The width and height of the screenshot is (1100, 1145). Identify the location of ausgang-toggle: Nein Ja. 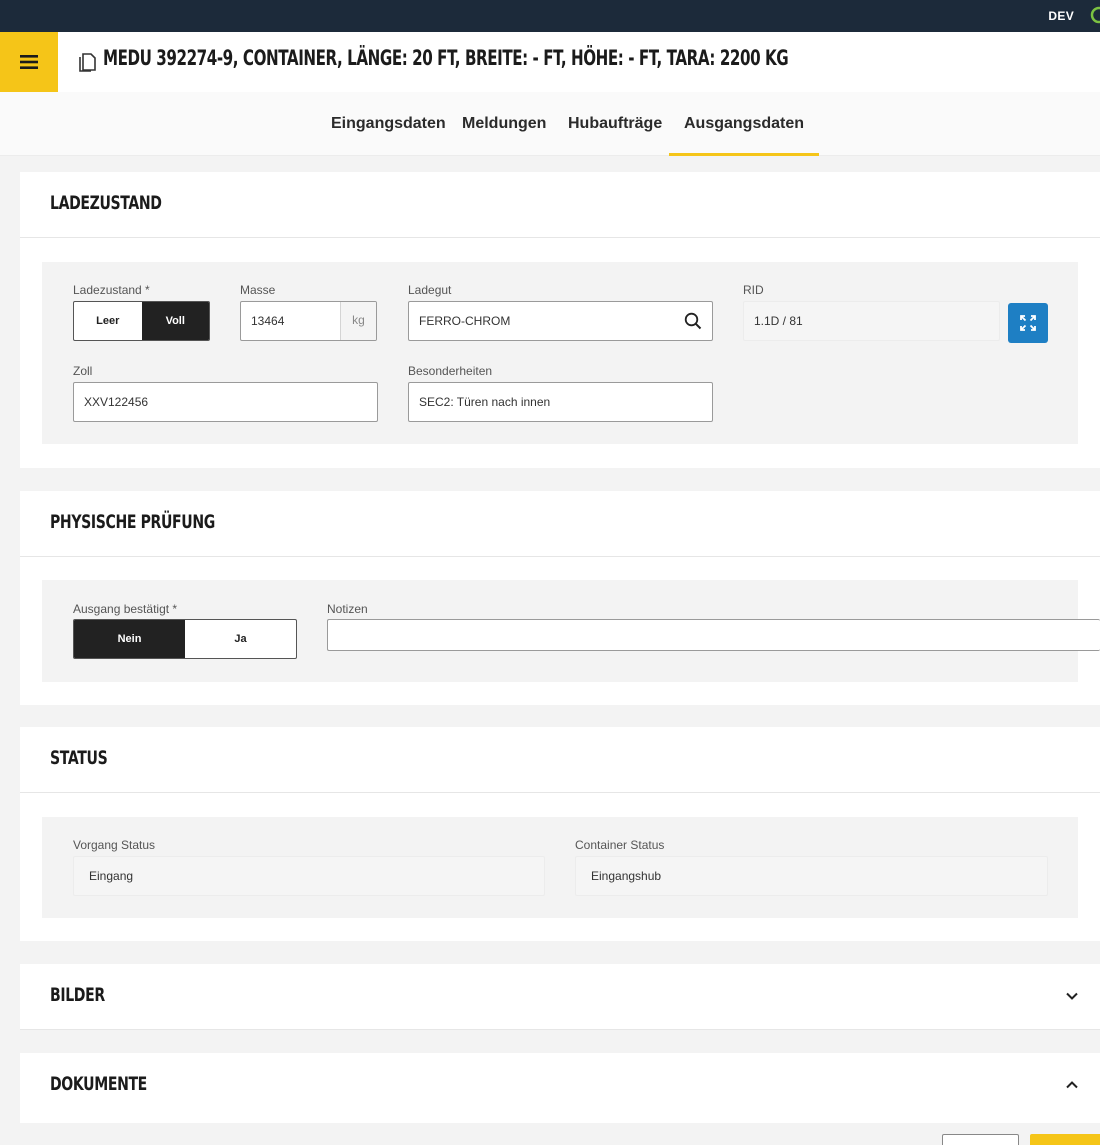
(185, 639).